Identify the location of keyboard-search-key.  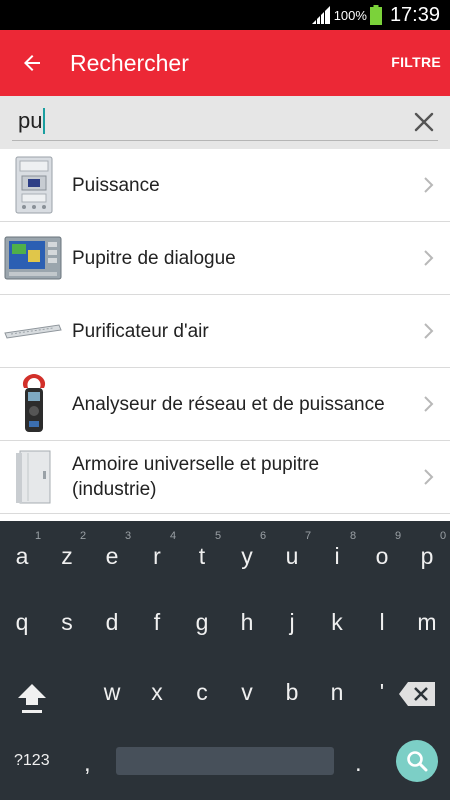
(417, 761).